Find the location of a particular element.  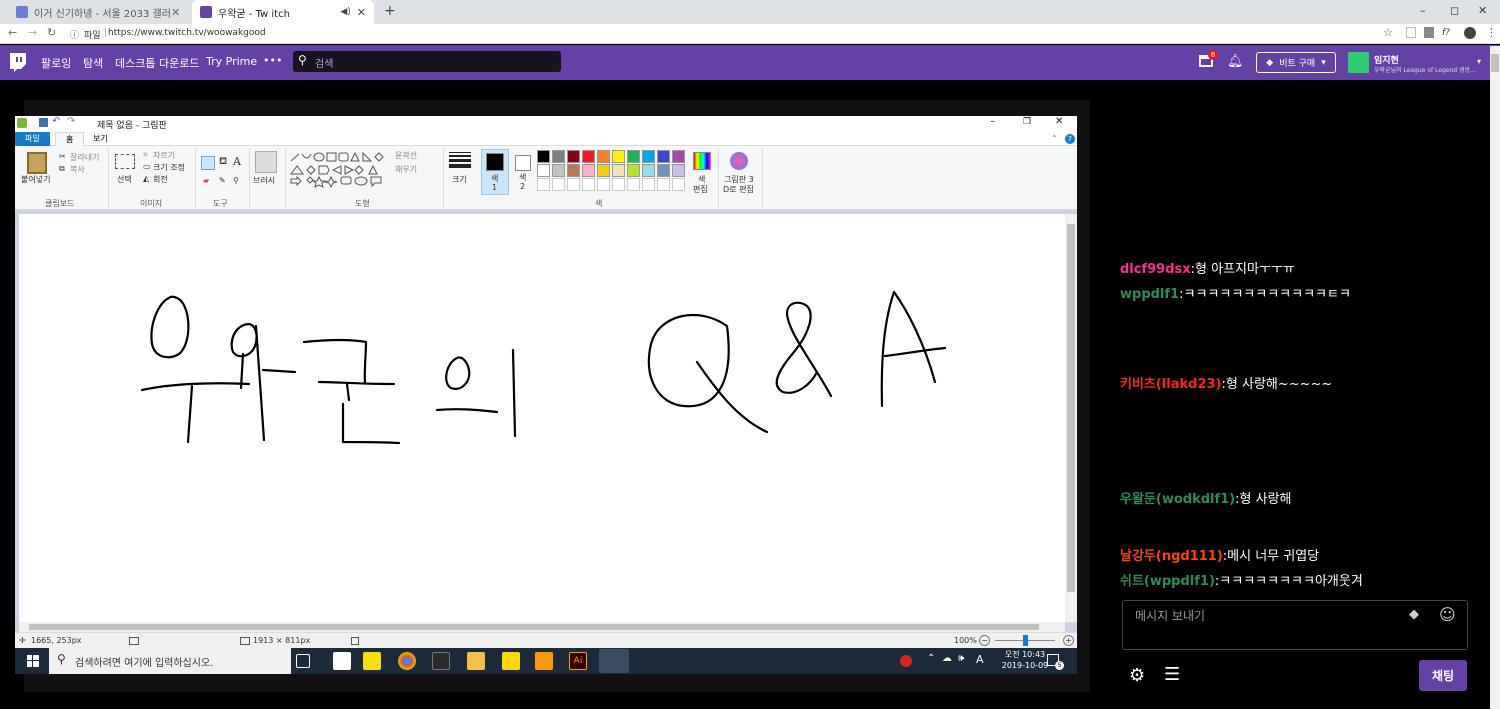

app-icon is located at coordinates (441, 661).